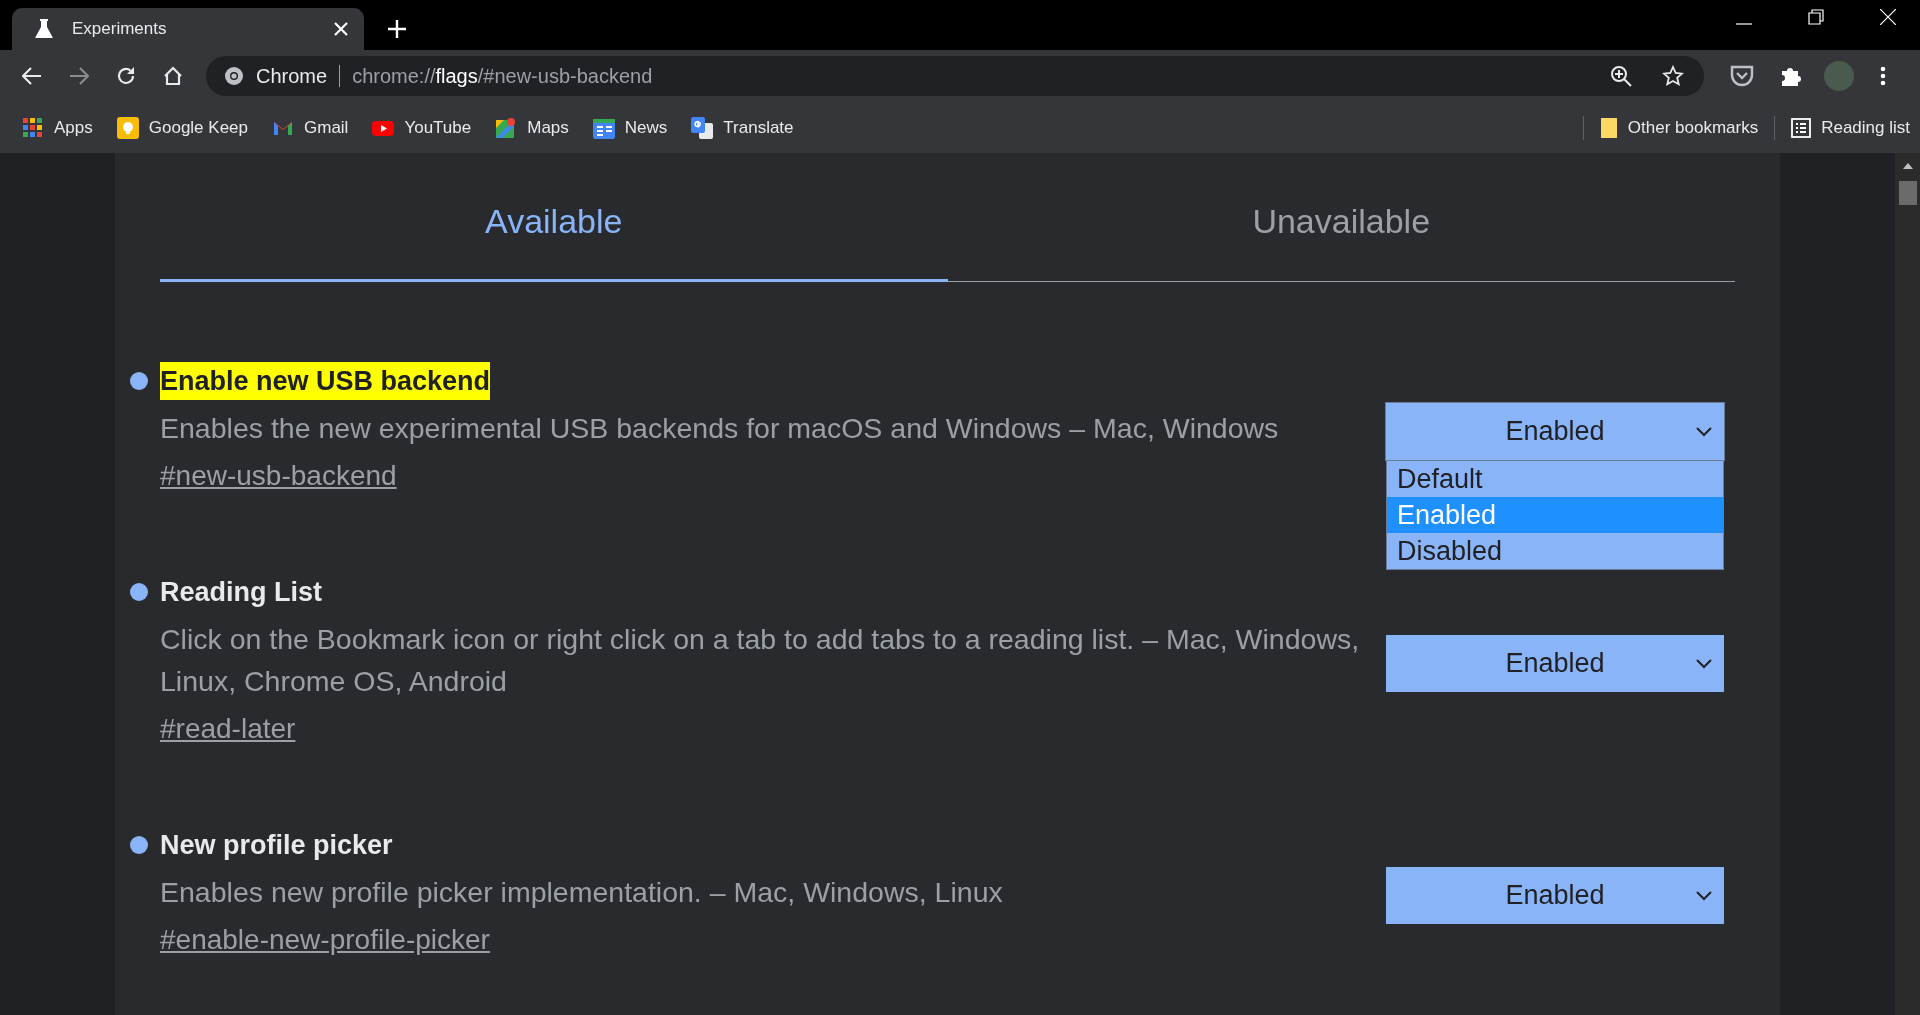  I want to click on bookmark: Google Keep, so click(182, 127).